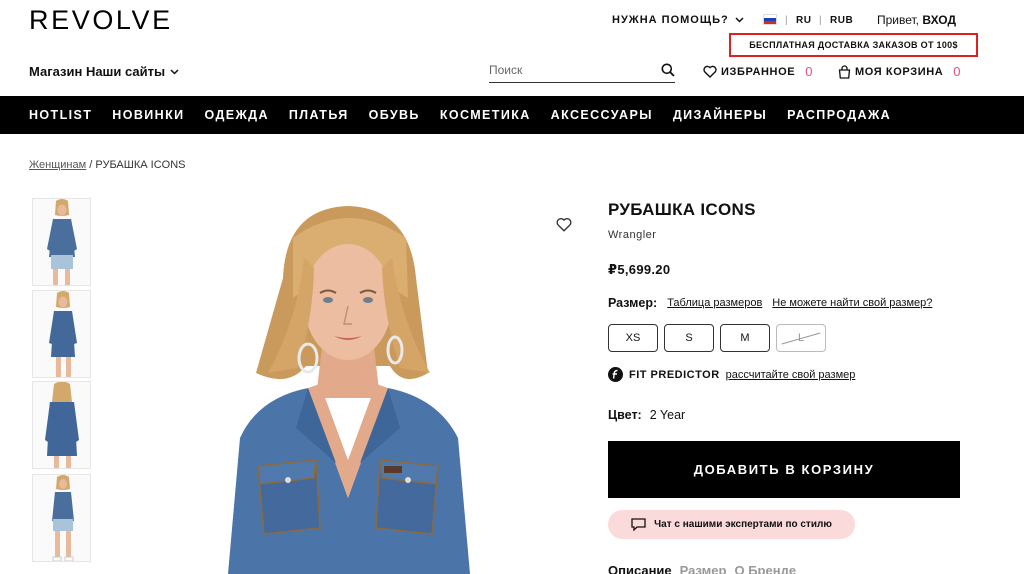  Describe the element at coordinates (101, 20) in the screenshot. I see `revolve-logo: REVOLVE` at that location.